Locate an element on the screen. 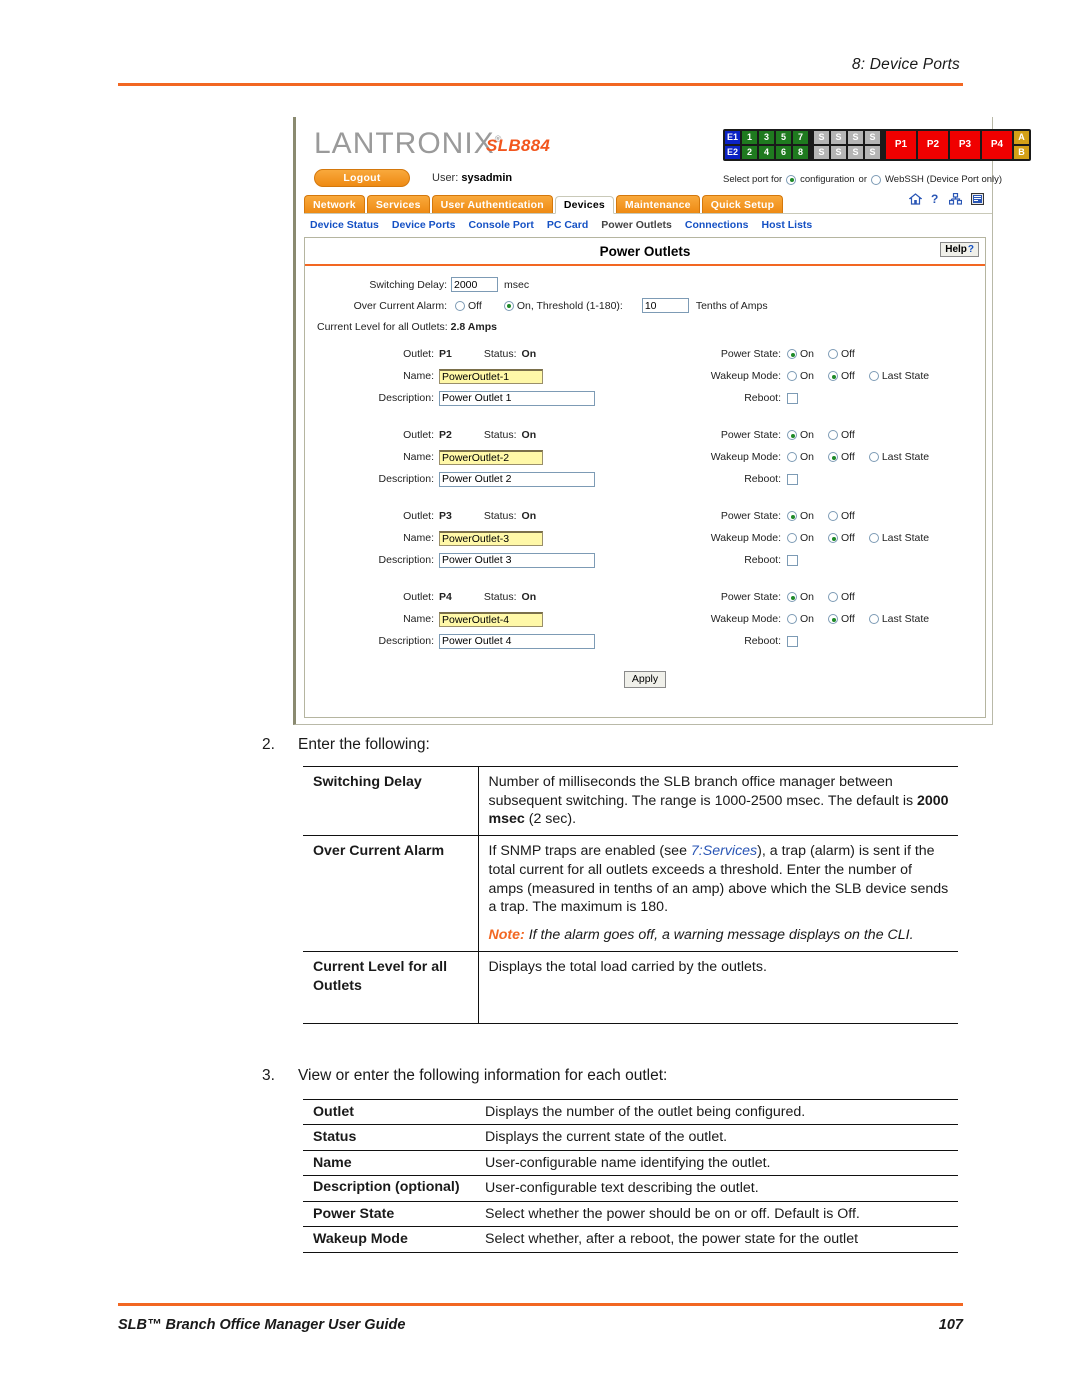  serial-port-a3: S is located at coordinates (855, 137).